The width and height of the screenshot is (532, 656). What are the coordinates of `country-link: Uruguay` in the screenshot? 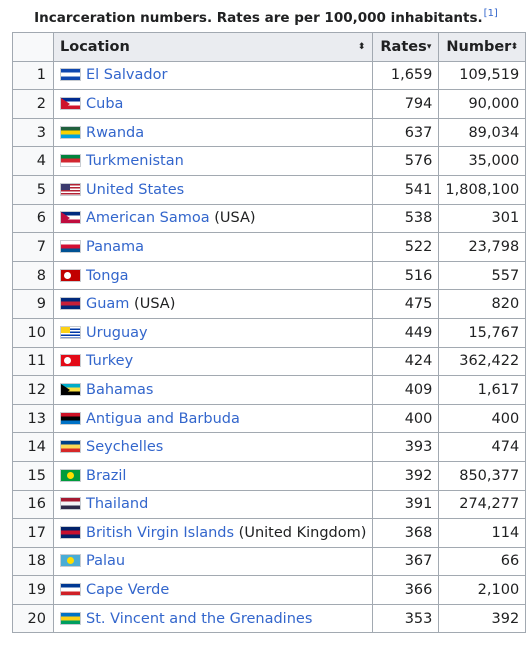 It's located at (117, 333).